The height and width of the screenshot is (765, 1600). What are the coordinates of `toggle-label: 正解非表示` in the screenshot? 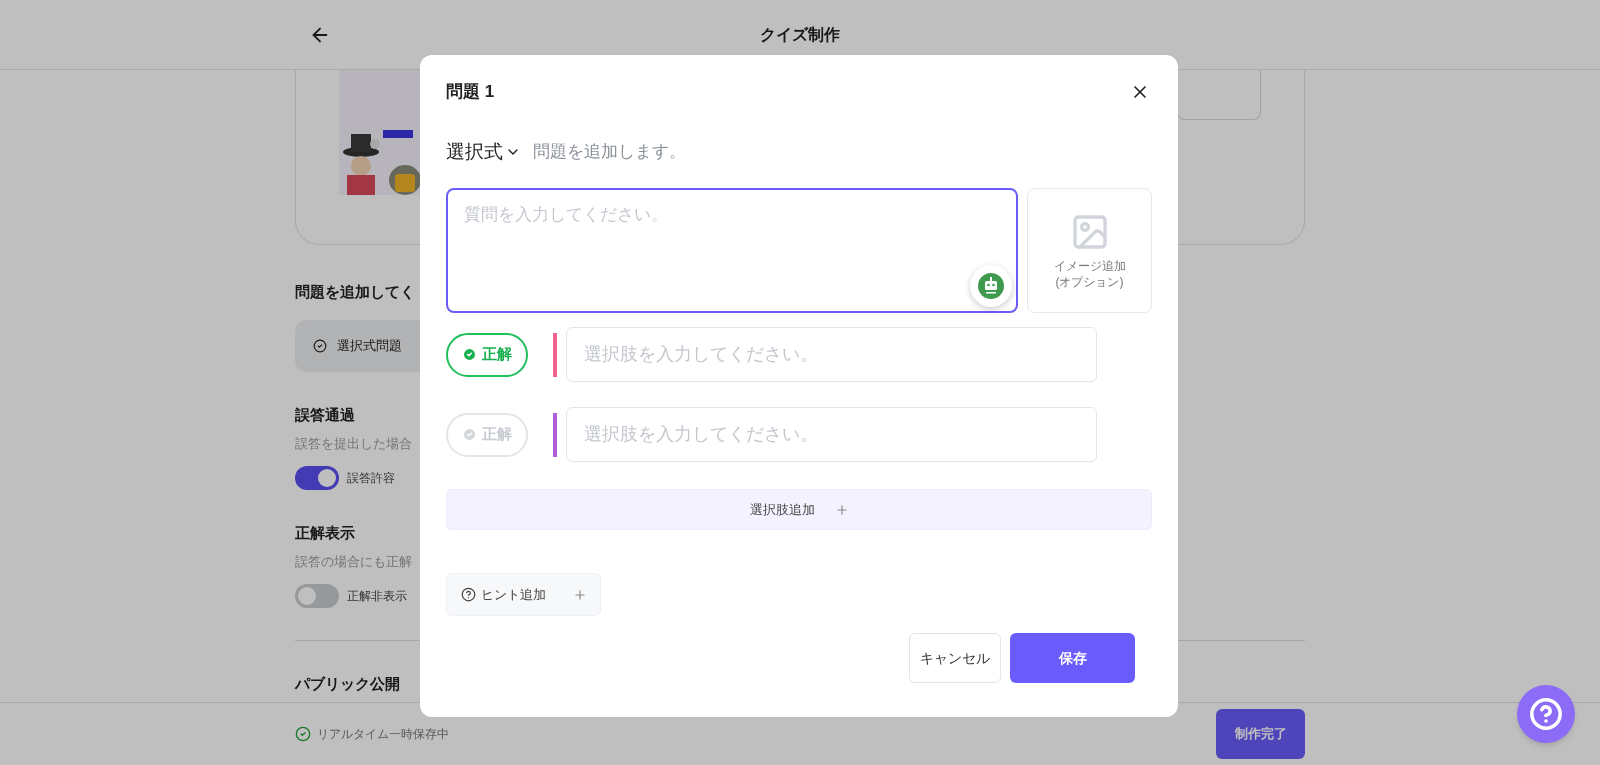 It's located at (377, 596).